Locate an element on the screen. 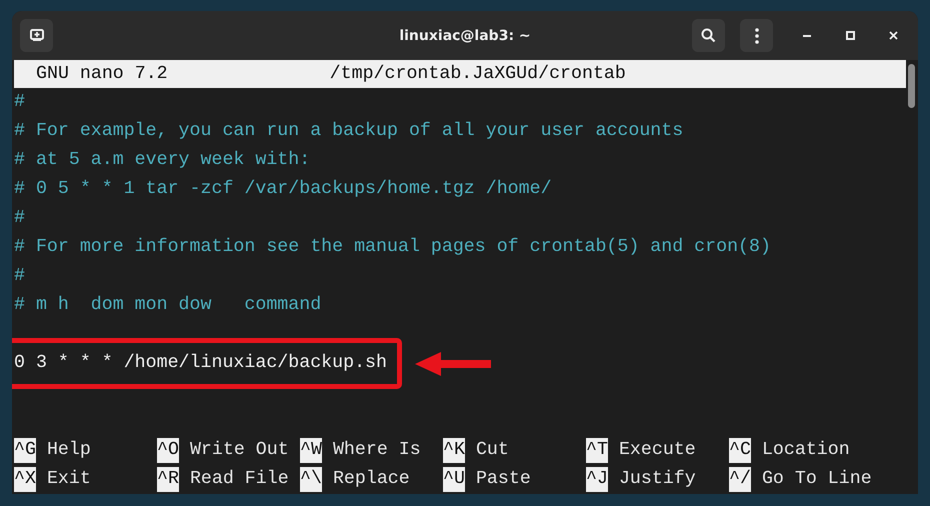  editor-version: GNU nano 7.2 is located at coordinates (102, 74).